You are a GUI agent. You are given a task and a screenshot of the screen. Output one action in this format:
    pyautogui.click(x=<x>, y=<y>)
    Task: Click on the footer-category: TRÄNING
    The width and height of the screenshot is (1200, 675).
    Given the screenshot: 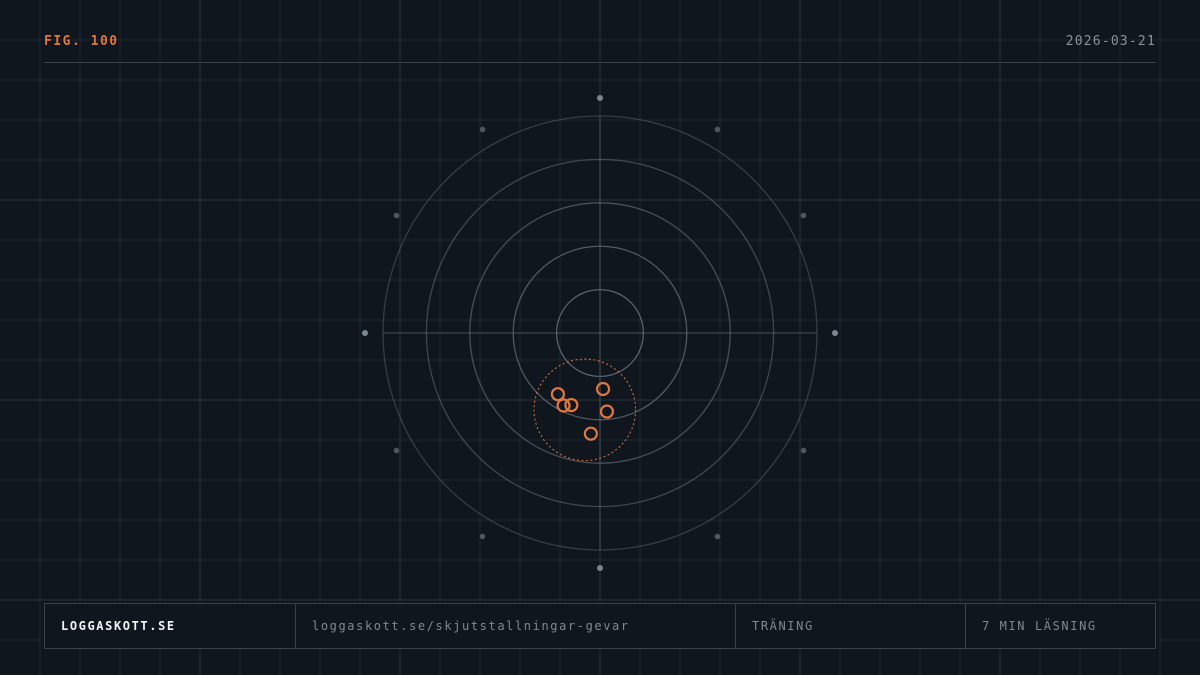 What is the action you would take?
    pyautogui.click(x=851, y=626)
    